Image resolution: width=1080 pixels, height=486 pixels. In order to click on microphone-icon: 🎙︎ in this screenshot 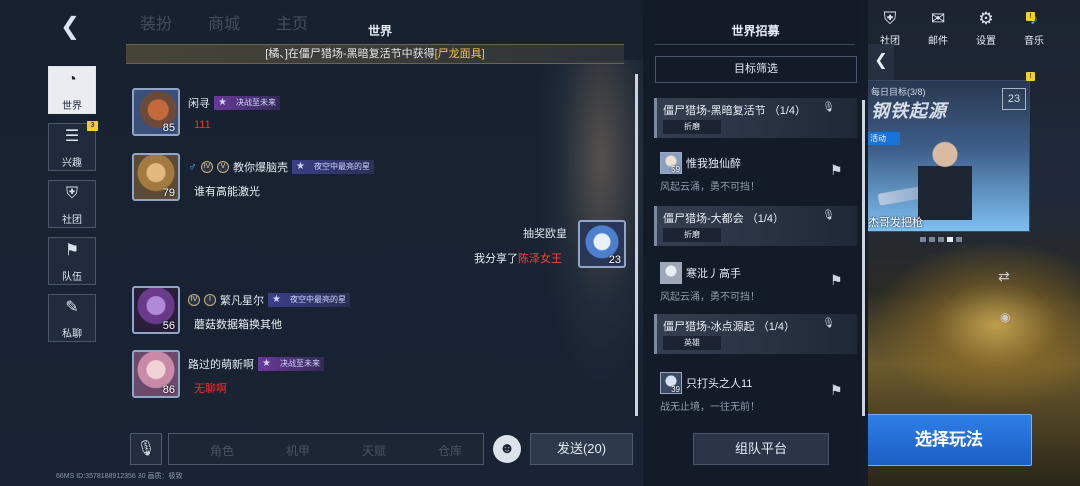, I will do `click(828, 323)`.